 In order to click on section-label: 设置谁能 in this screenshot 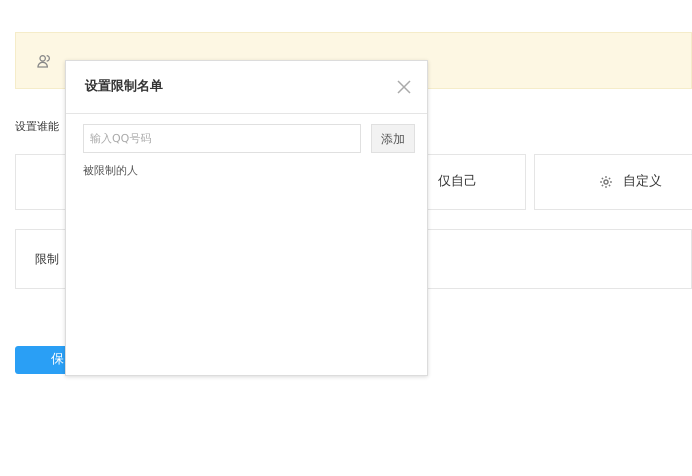, I will do `click(37, 127)`.